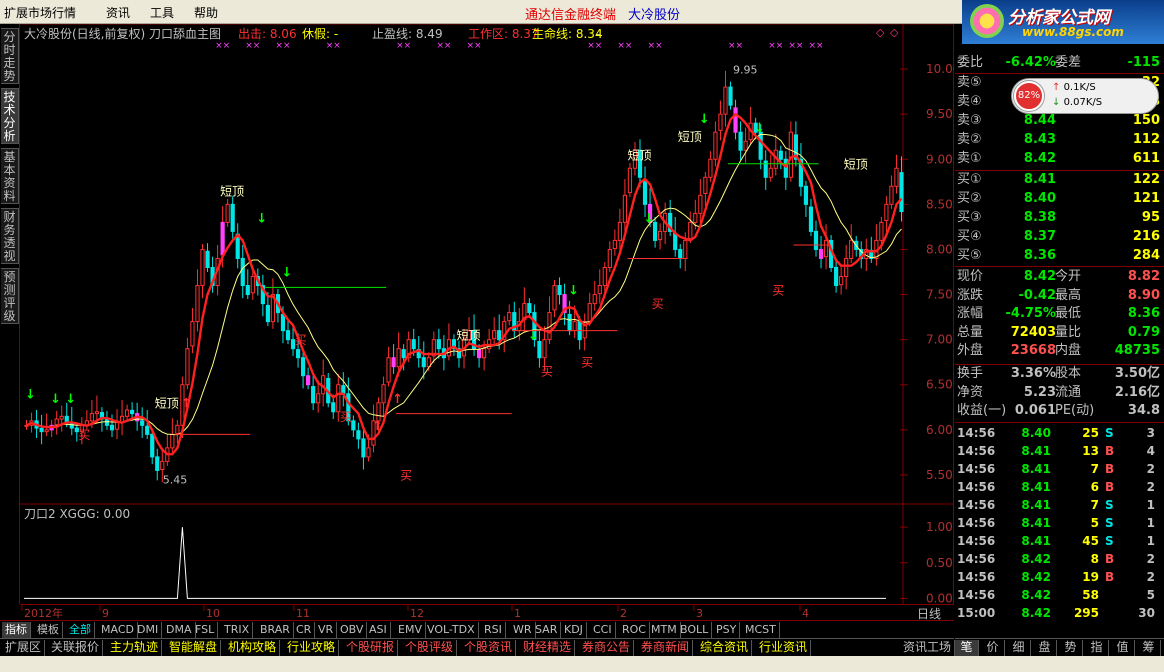 This screenshot has height=672, width=1164. I want to click on indicator-tab-trix: TRIX, so click(237, 630).